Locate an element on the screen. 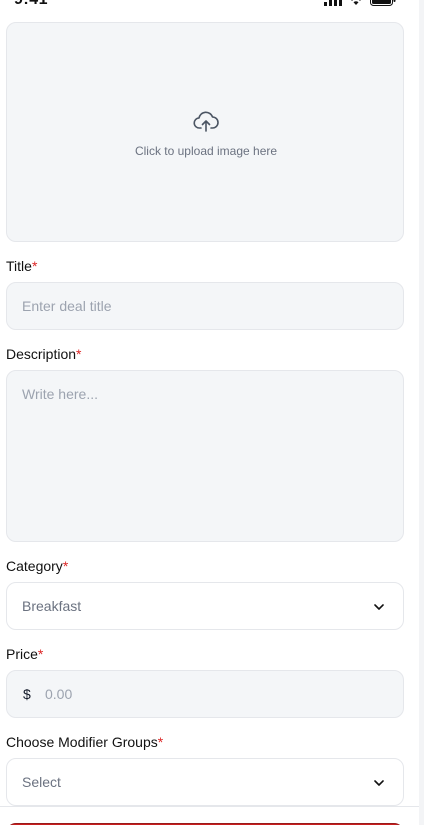 The width and height of the screenshot is (424, 825). scroll-gutter is located at coordinates (421, 412).